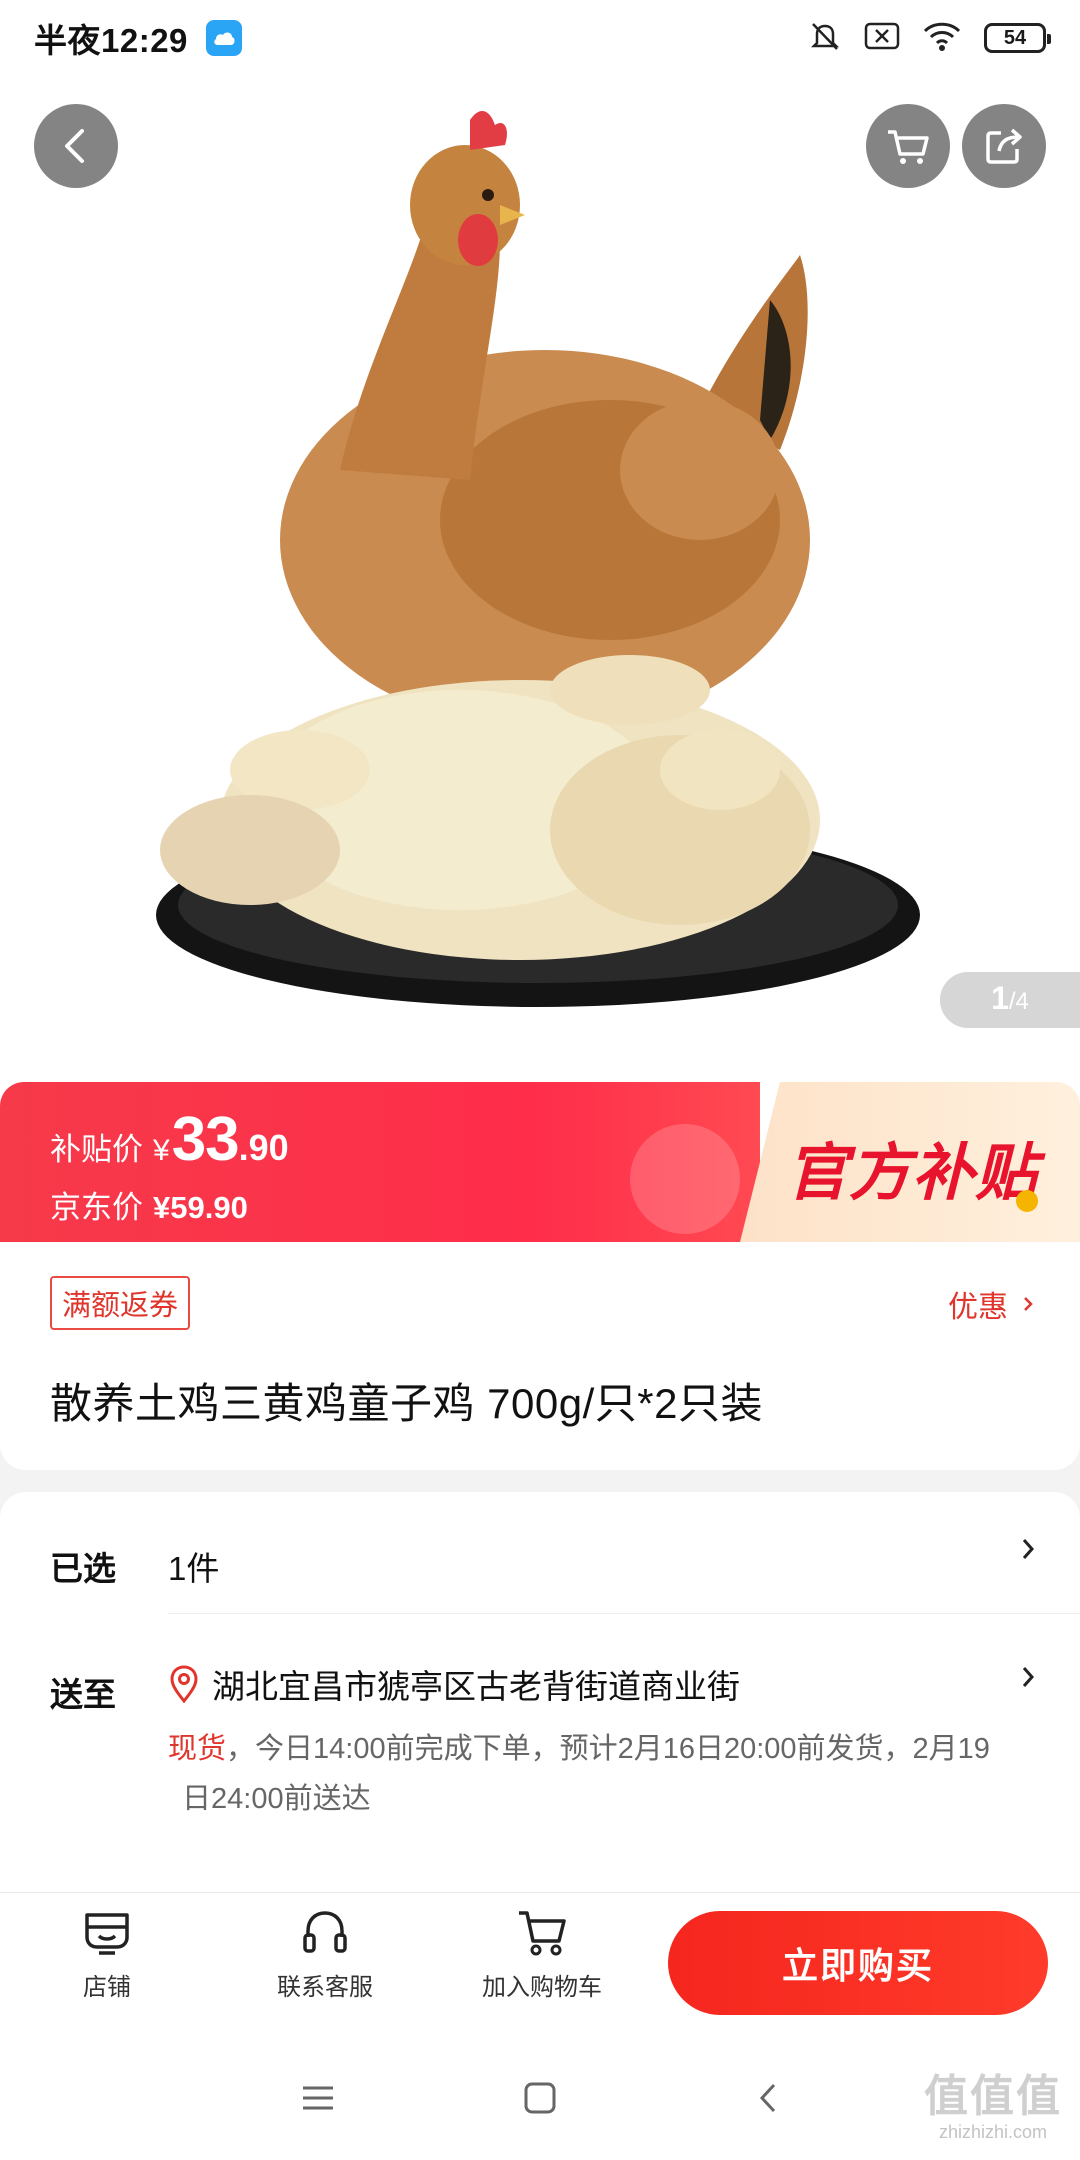 This screenshot has height=2160, width=1080. What do you see at coordinates (120, 1303) in the screenshot?
I see `coupon-tag: 满额返券` at bounding box center [120, 1303].